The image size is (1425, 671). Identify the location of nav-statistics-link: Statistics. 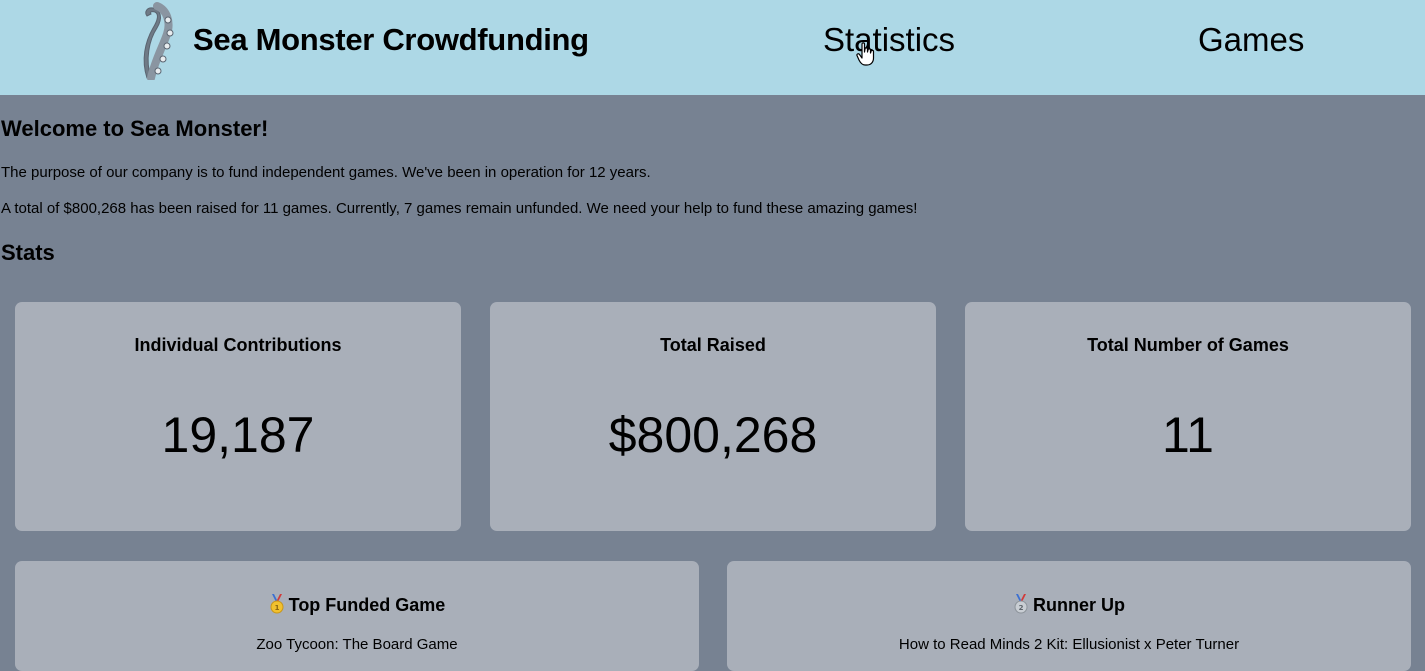
(889, 40).